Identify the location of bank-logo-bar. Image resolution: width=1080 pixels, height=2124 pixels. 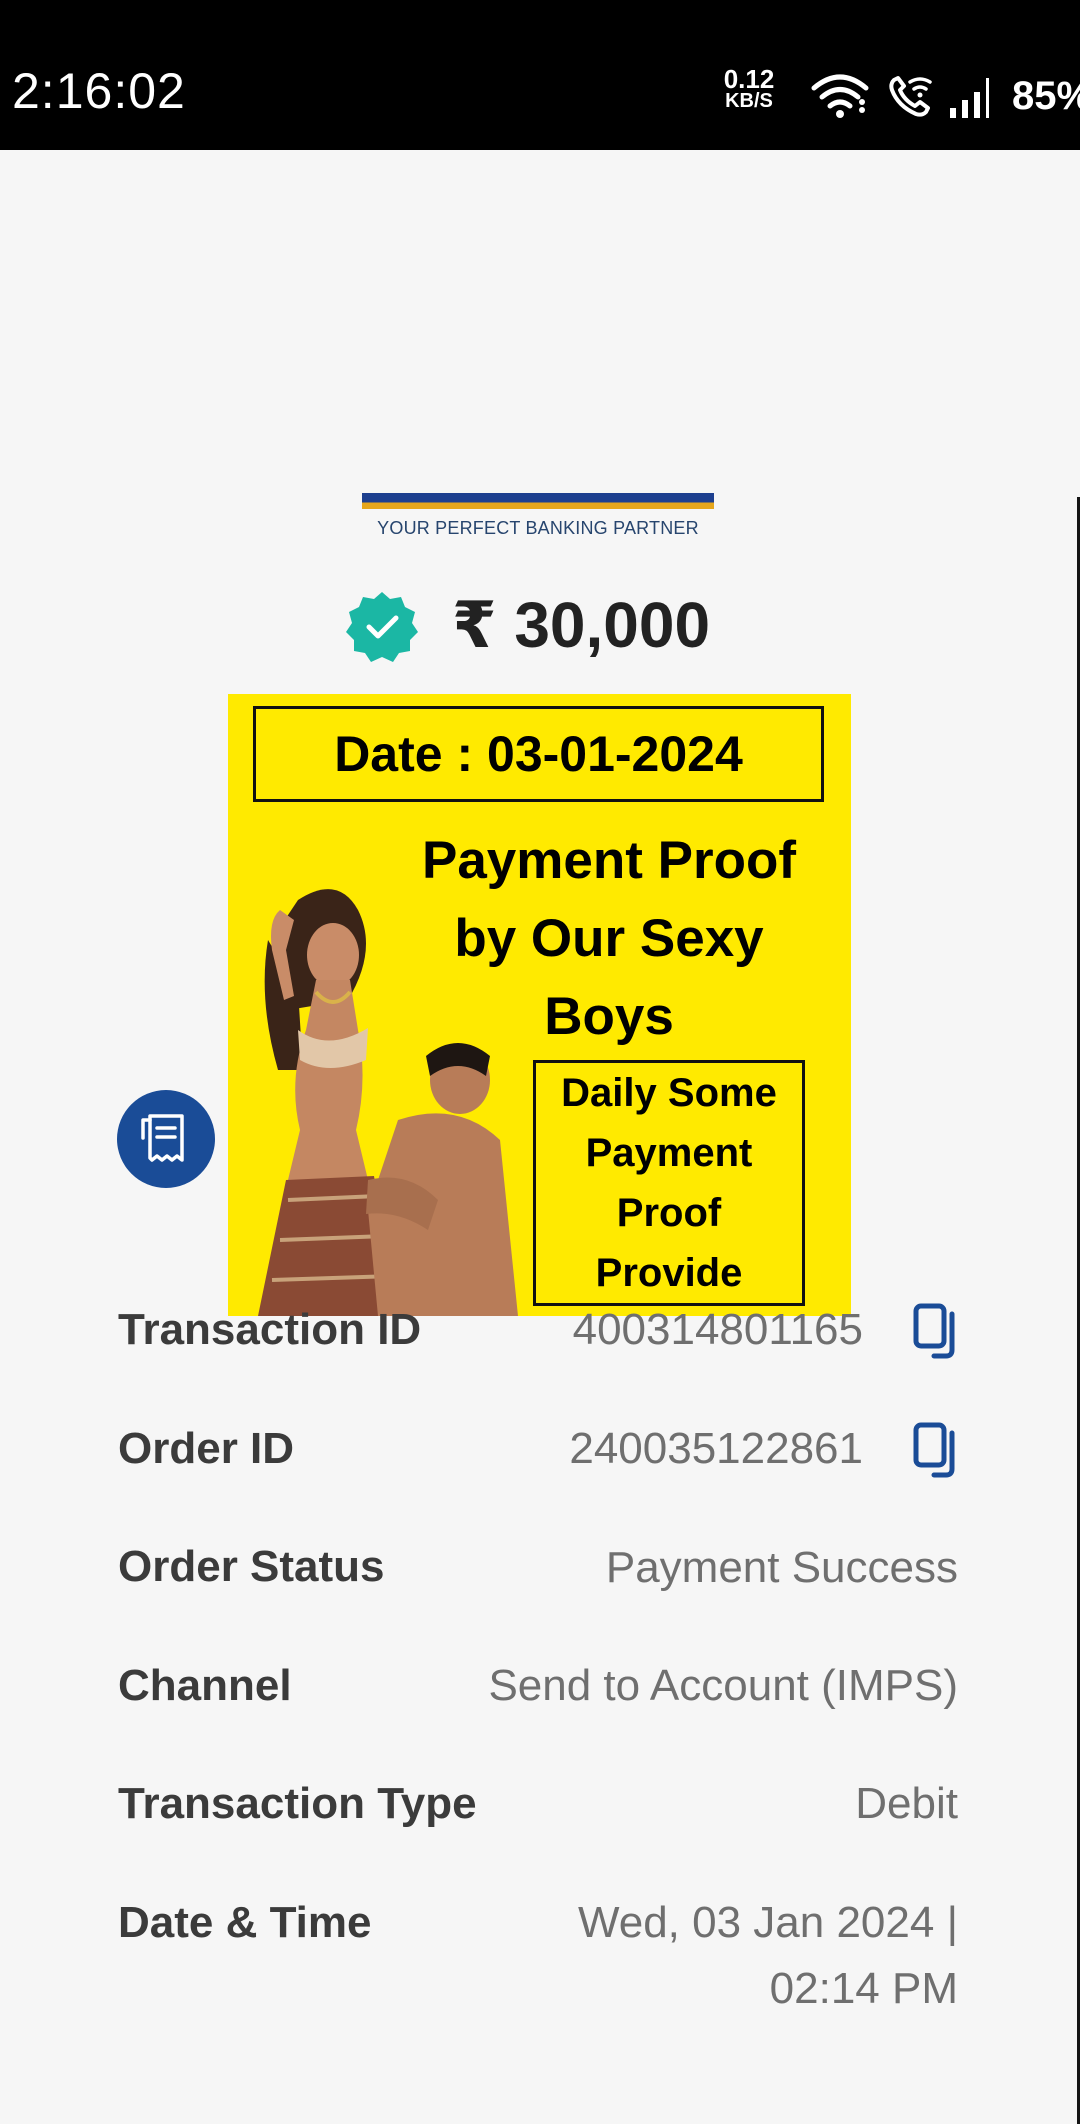
(538, 501).